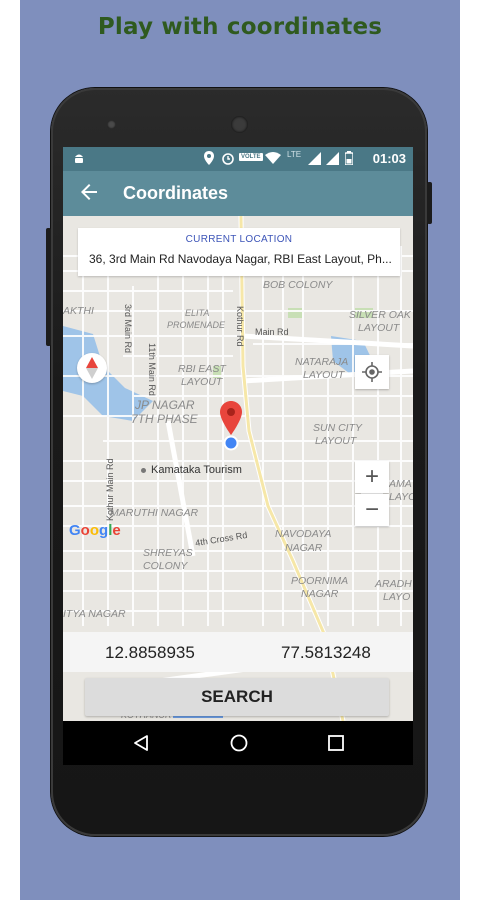 This screenshot has height=900, width=480. What do you see at coordinates (338, 428) in the screenshot?
I see `map-area-label: SUN CITY` at bounding box center [338, 428].